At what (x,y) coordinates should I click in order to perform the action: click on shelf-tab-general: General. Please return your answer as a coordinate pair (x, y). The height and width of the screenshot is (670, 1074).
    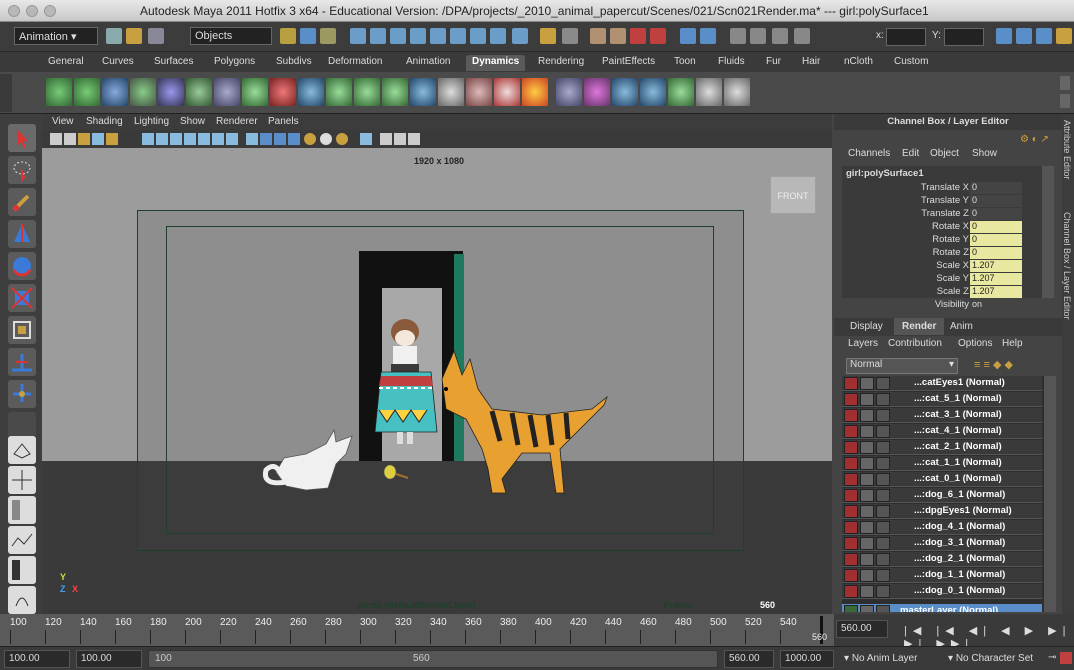
    Looking at the image, I should click on (66, 63).